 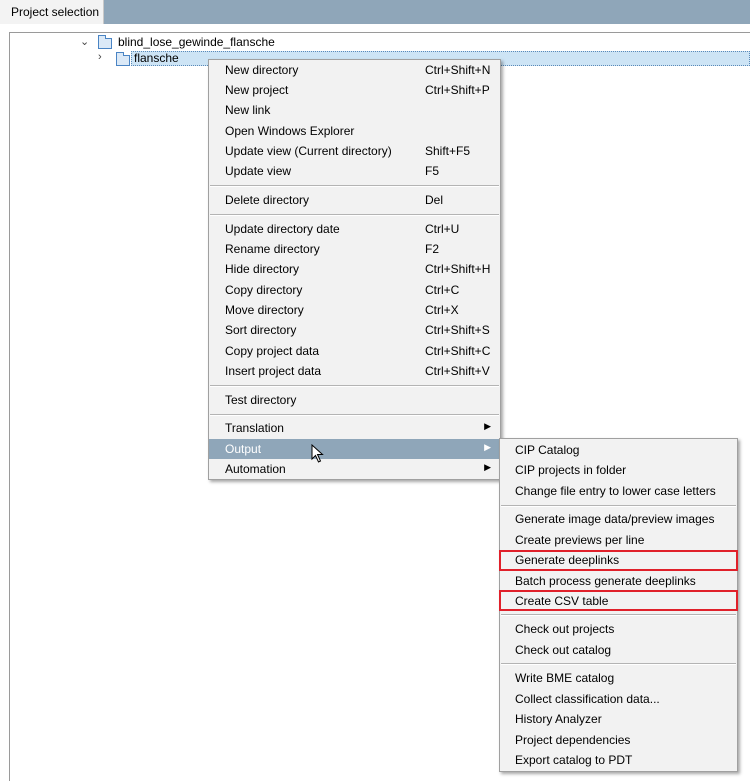 What do you see at coordinates (264, 310) in the screenshot?
I see `menu-label: Move directory` at bounding box center [264, 310].